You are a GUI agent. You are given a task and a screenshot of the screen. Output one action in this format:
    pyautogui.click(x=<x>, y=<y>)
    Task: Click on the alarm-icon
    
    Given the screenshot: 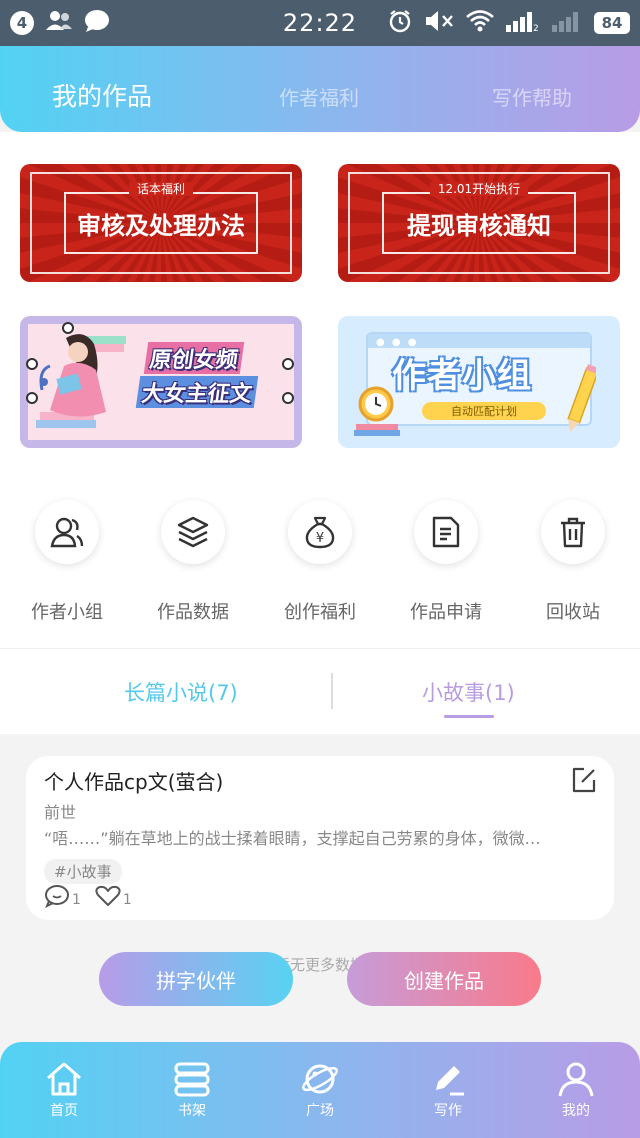 What is the action you would take?
    pyautogui.click(x=400, y=23)
    